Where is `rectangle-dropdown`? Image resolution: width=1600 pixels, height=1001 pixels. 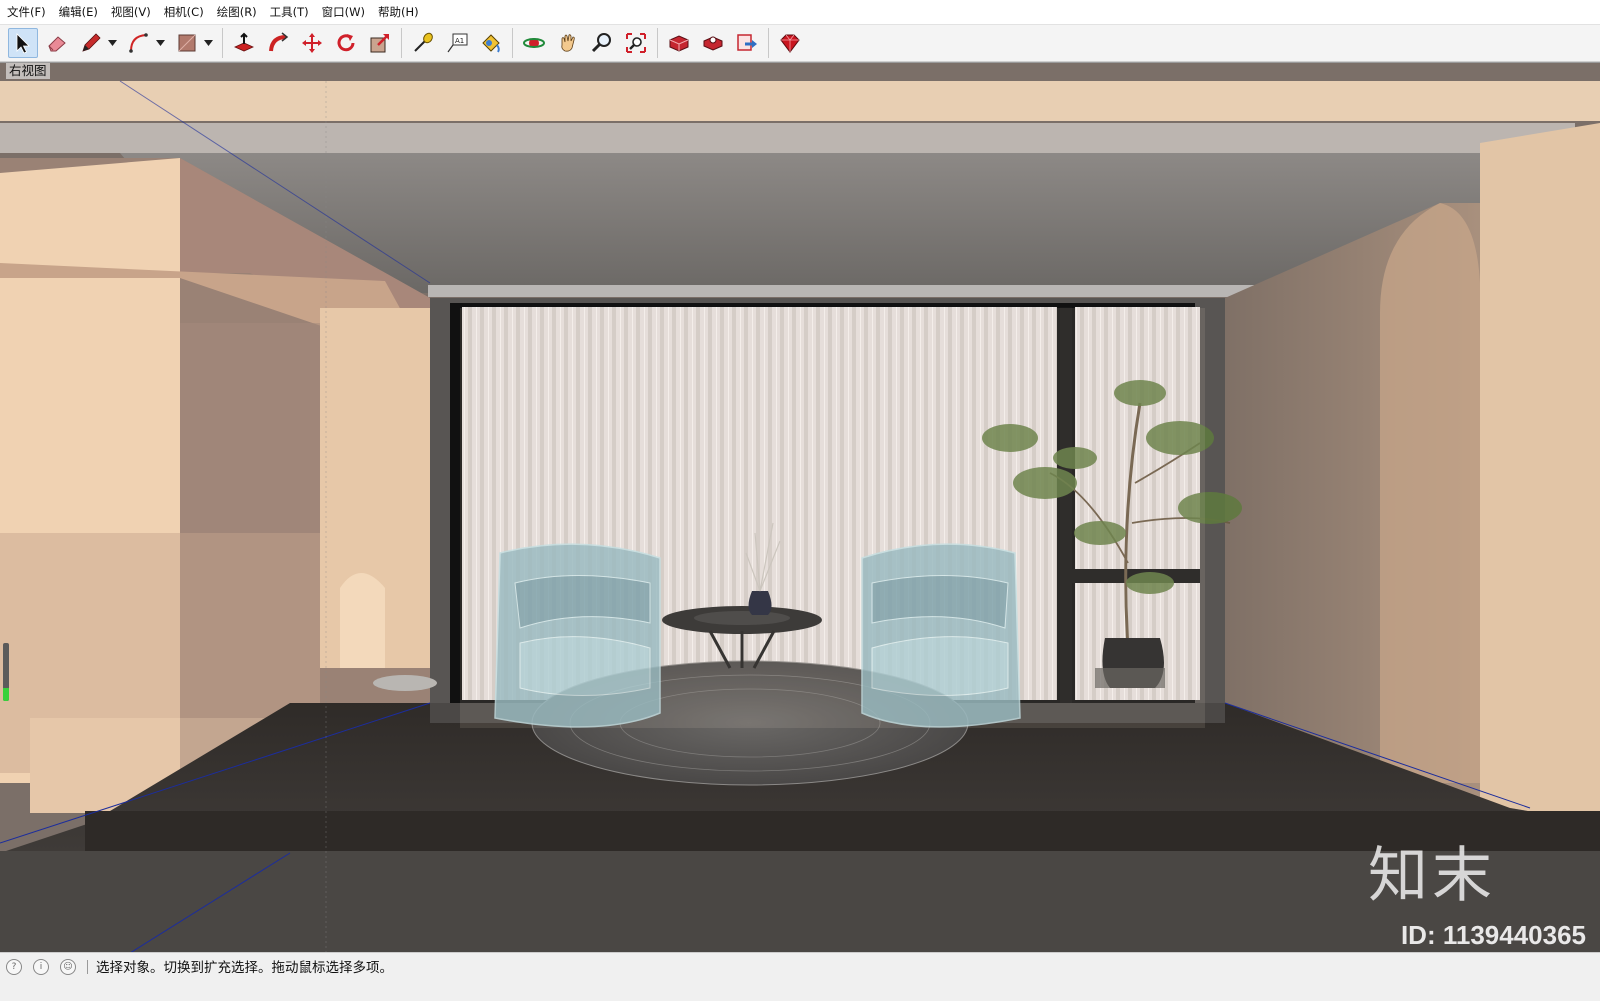
rectangle-dropdown is located at coordinates (208, 43).